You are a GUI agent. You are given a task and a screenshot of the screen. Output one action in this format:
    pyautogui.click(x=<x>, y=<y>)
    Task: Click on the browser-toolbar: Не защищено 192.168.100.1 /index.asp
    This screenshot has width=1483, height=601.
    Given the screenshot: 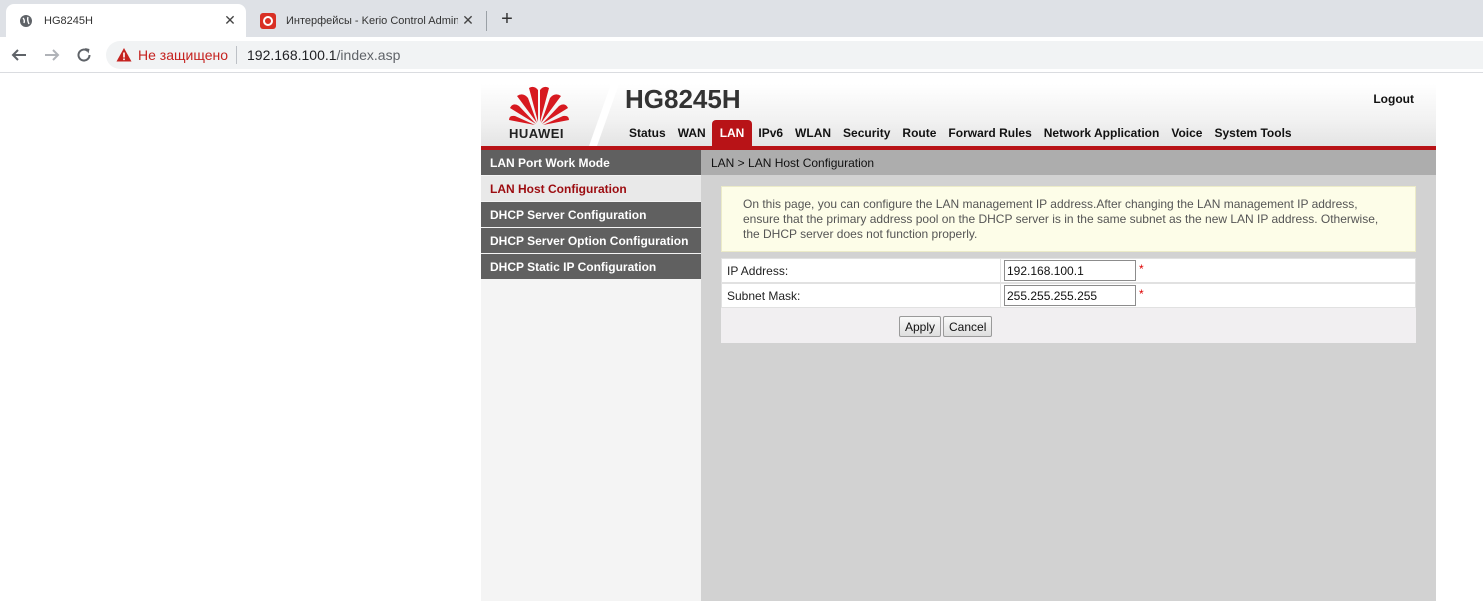 What is the action you would take?
    pyautogui.click(x=741, y=55)
    